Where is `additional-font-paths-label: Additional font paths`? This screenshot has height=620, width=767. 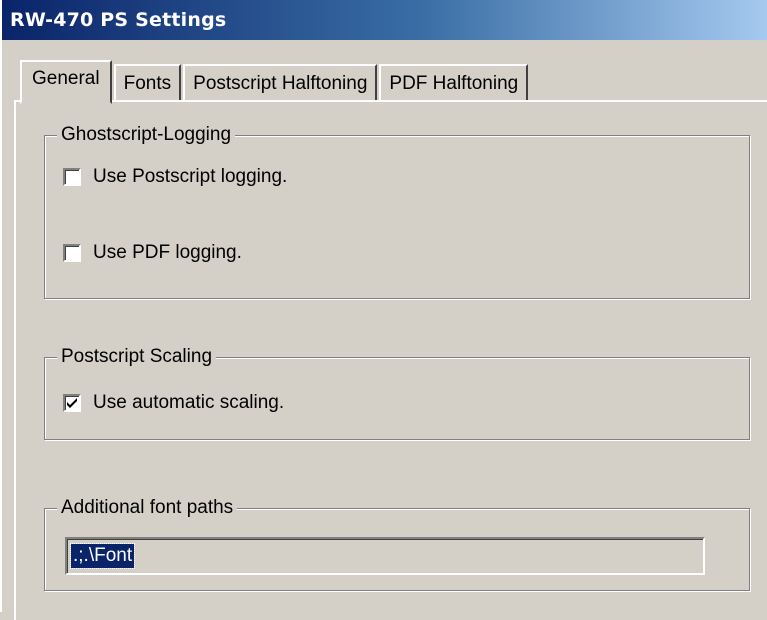 additional-font-paths-label: Additional font paths is located at coordinates (147, 508).